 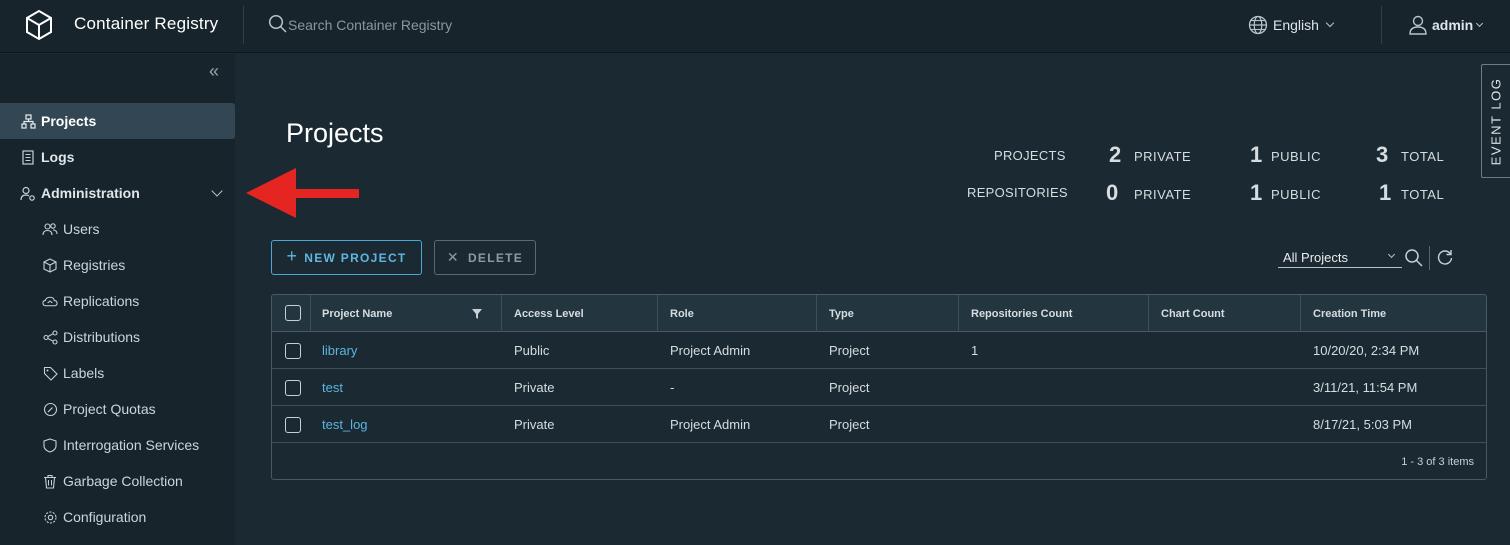 I want to click on event-log-label: EVENT LOG, so click(x=1496, y=121).